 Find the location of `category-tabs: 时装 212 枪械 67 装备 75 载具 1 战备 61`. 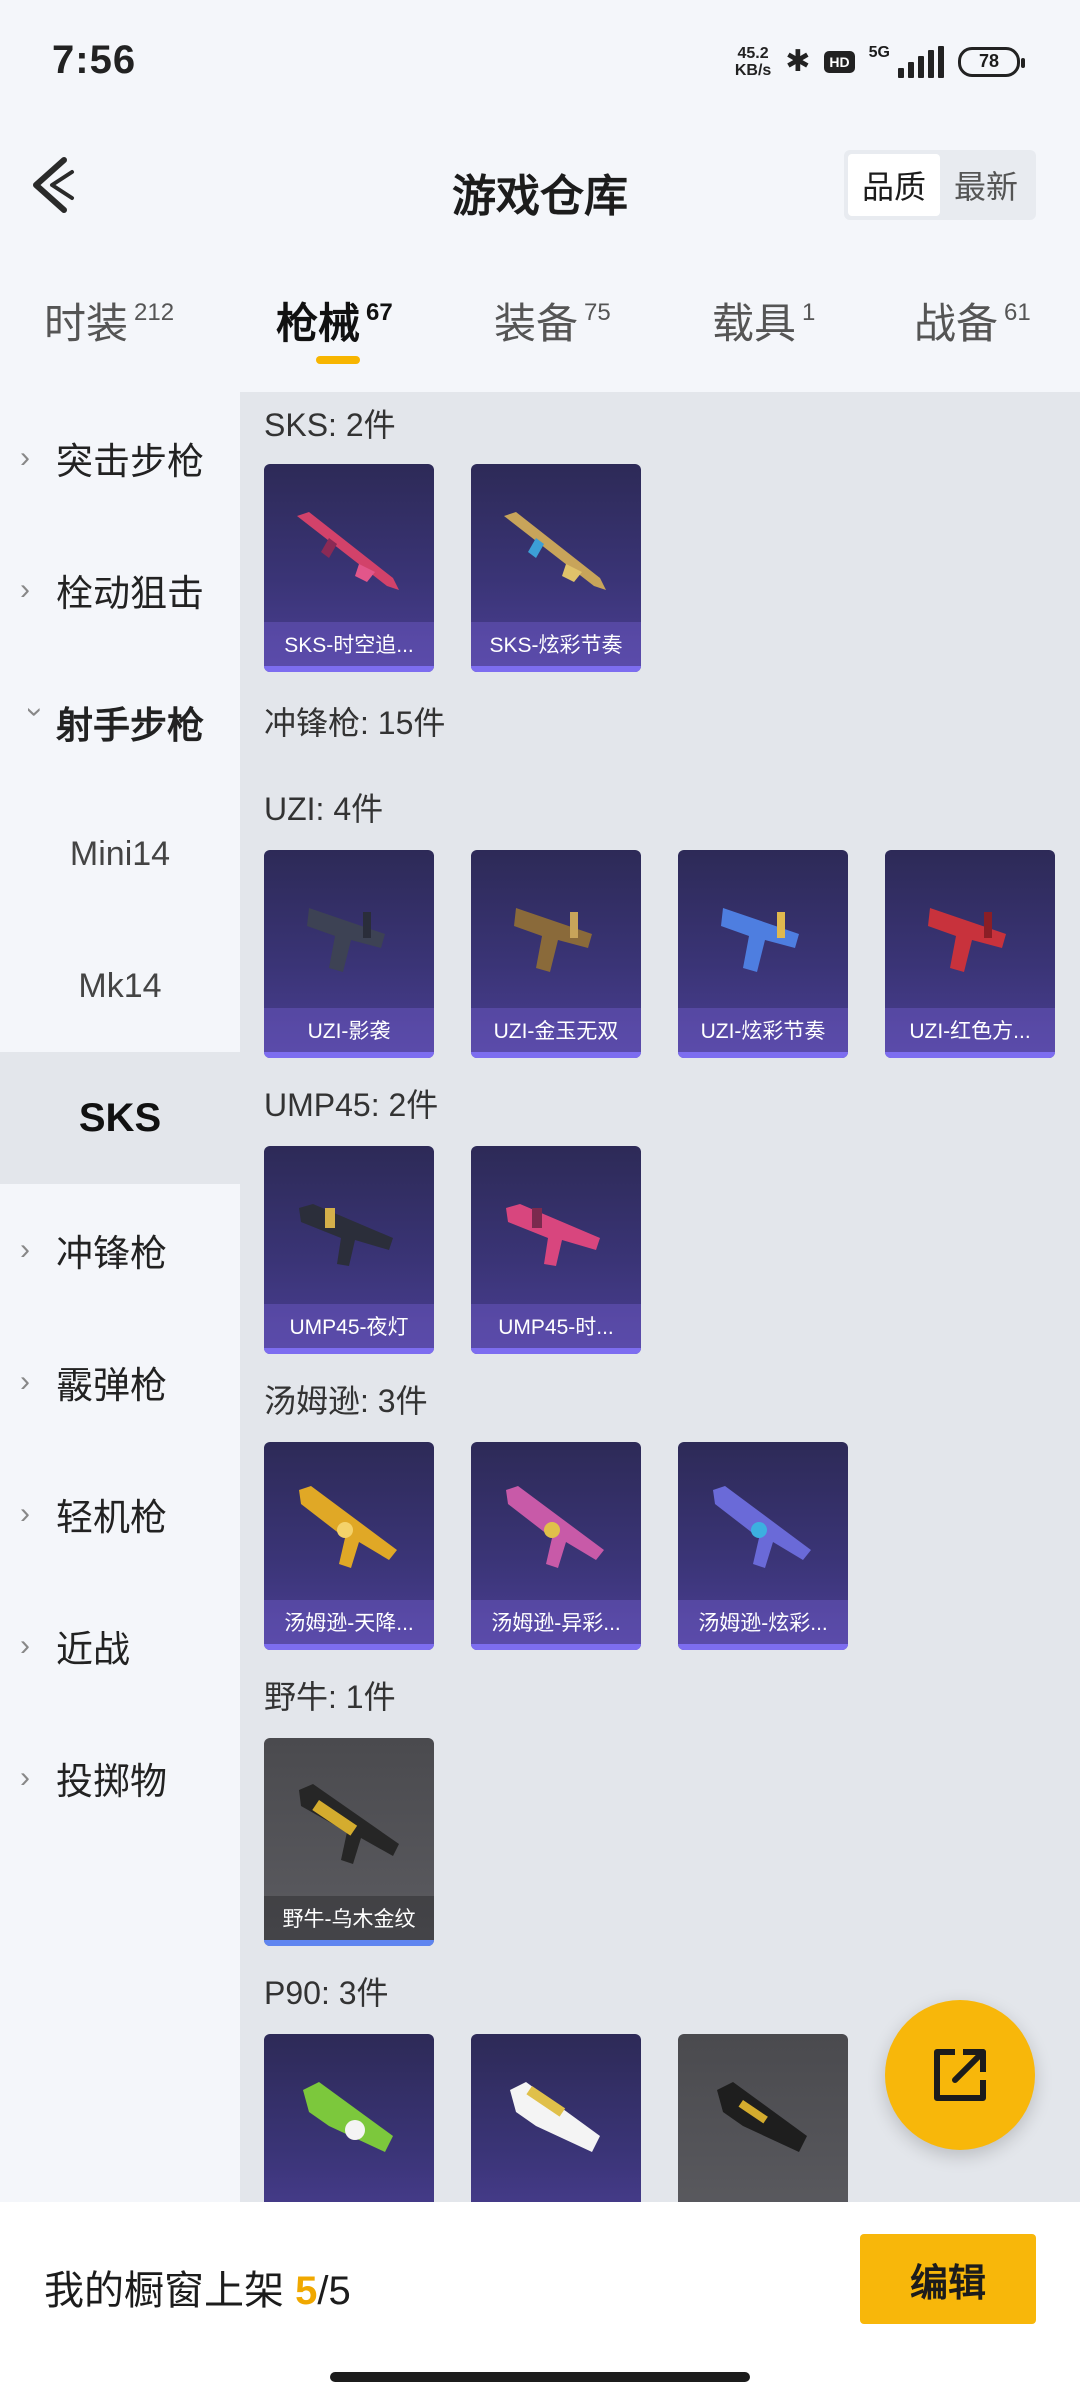

category-tabs: 时装 212 枪械 67 装备 75 载具 1 战备 61 is located at coordinates (540, 340).